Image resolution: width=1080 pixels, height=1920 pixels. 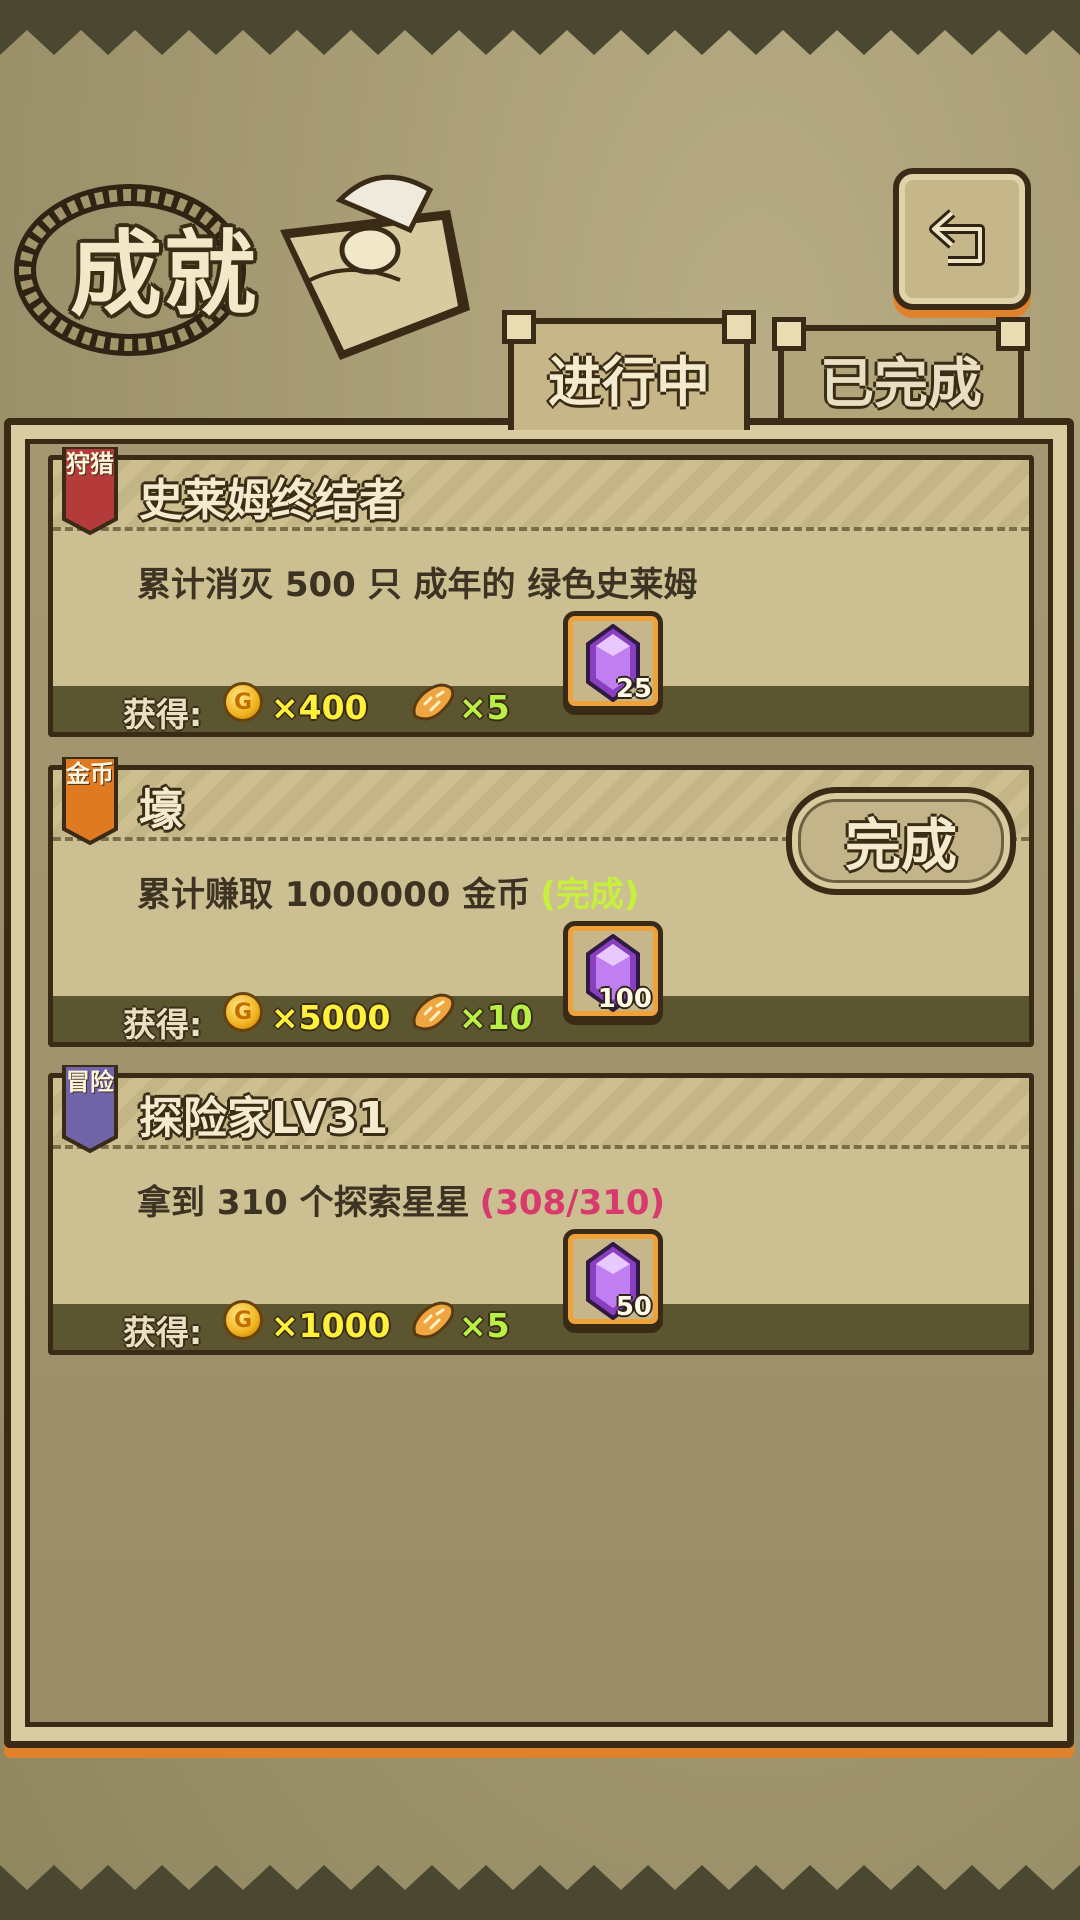 I want to click on achievement-title: 探险家LV31, so click(x=264, y=1118).